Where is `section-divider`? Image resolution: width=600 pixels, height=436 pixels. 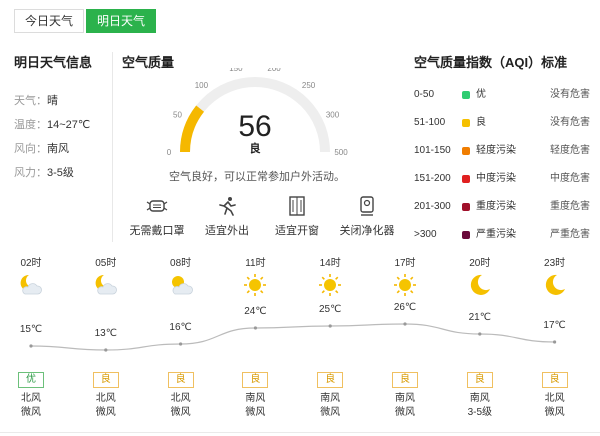
section-divider is located at coordinates (112, 147).